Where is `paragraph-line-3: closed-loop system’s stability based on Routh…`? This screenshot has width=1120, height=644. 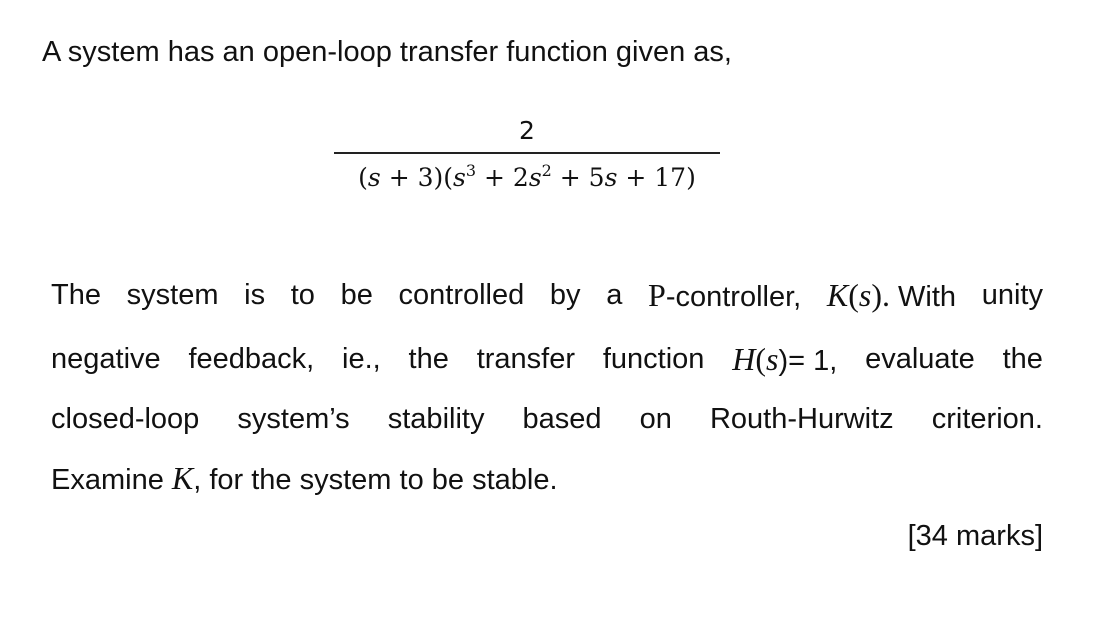
paragraph-line-3: closed-loop system’s stability based on Routh… is located at coordinates (547, 419).